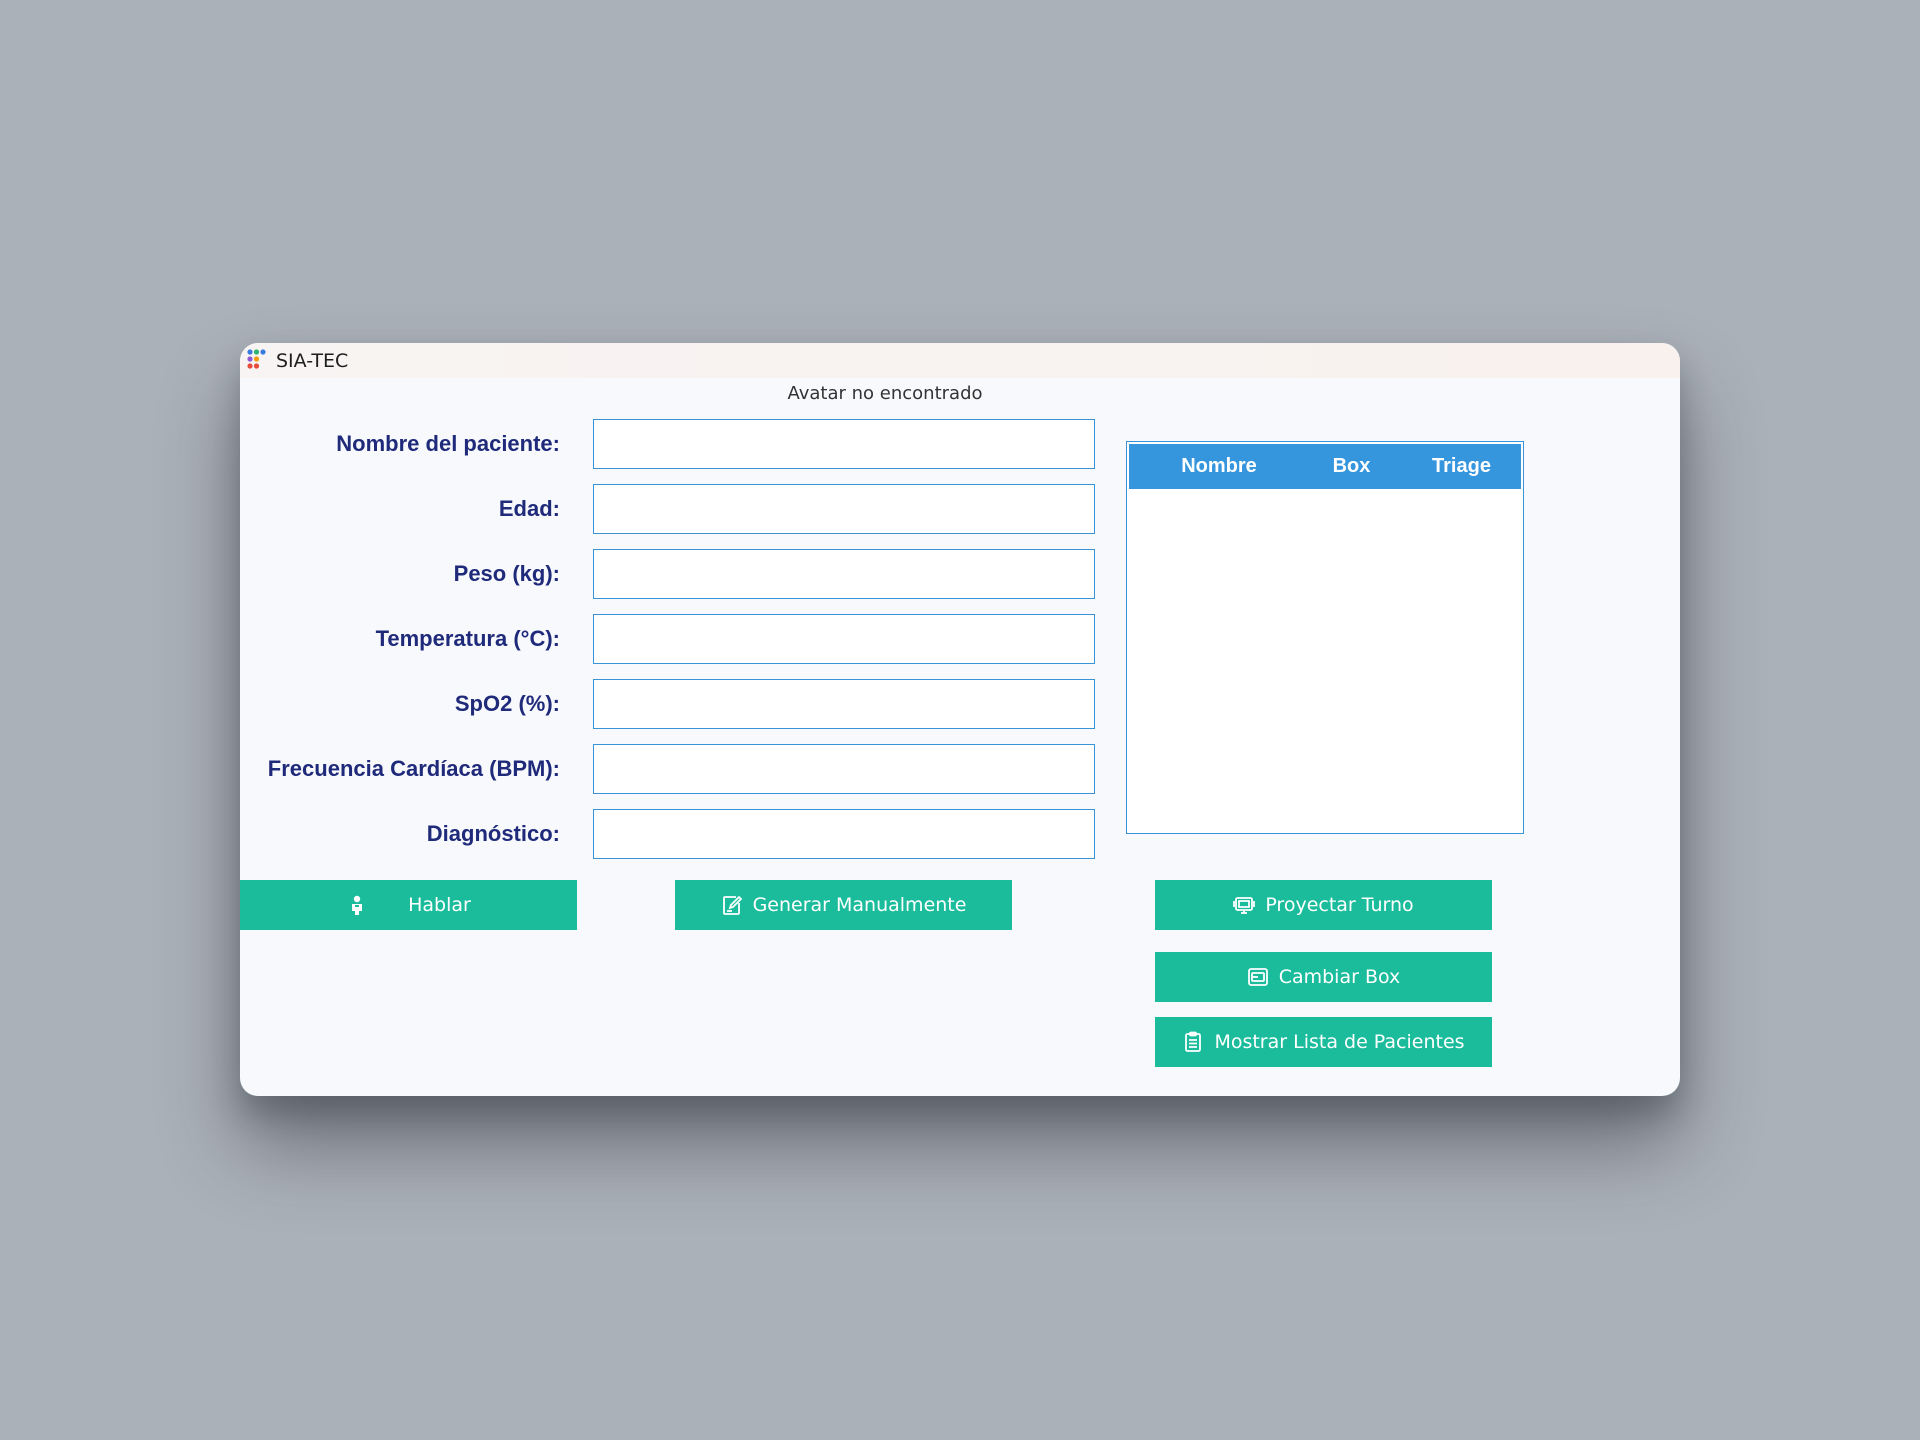 This screenshot has width=1920, height=1440. What do you see at coordinates (506, 573) in the screenshot?
I see `peso-label: Peso (kg):` at bounding box center [506, 573].